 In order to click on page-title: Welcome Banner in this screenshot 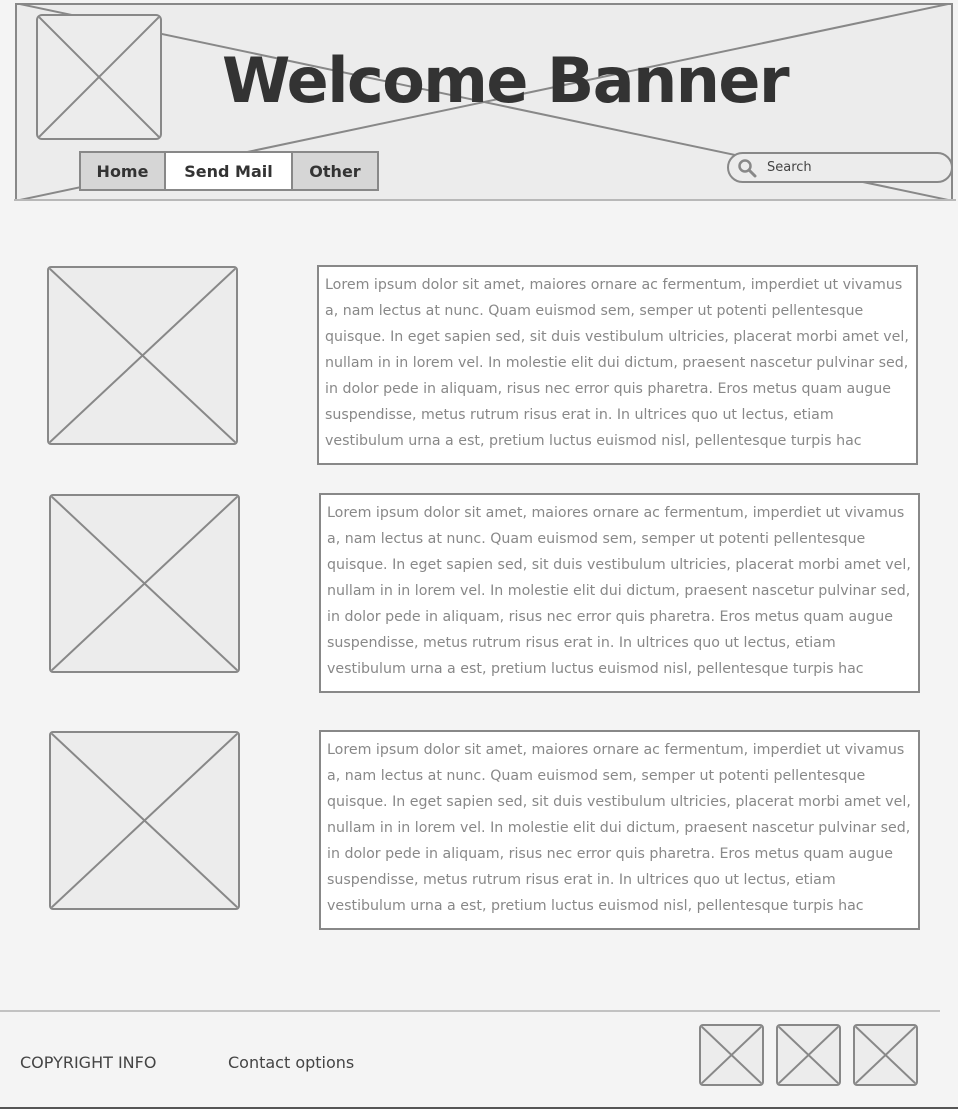, I will do `click(505, 80)`.